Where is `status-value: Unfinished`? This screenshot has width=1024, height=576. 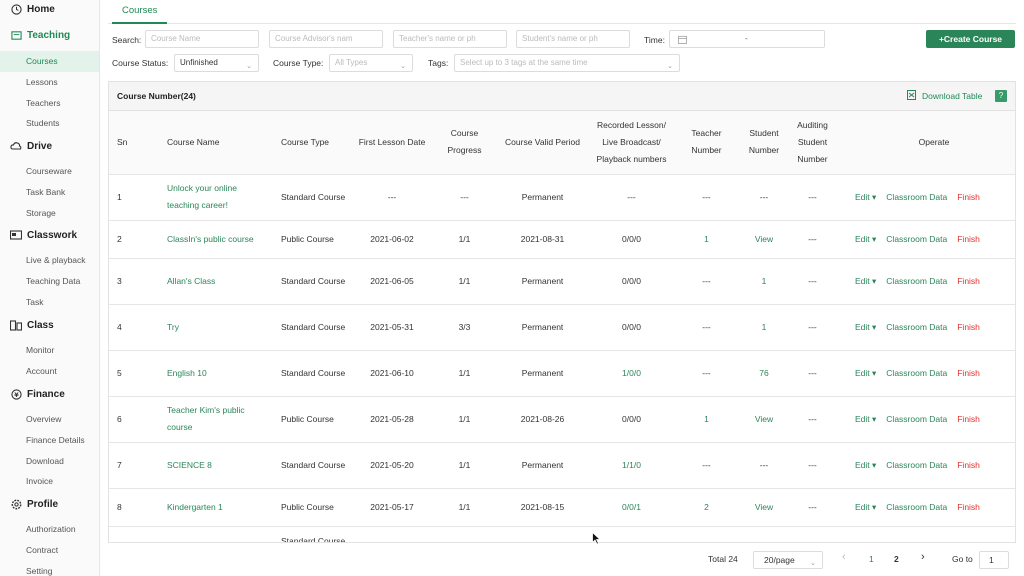 status-value: Unfinished is located at coordinates (199, 62).